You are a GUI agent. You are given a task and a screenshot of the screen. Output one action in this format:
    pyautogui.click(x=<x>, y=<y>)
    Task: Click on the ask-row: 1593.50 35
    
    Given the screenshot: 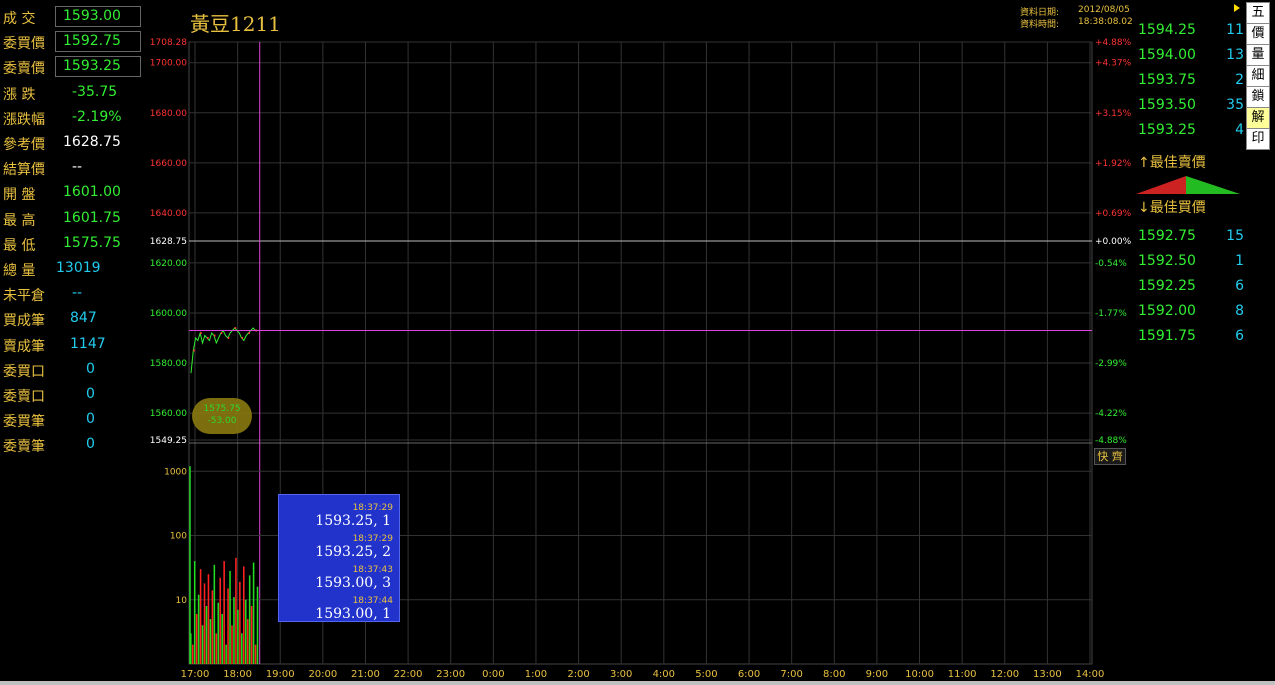 What is the action you would take?
    pyautogui.click(x=1191, y=107)
    